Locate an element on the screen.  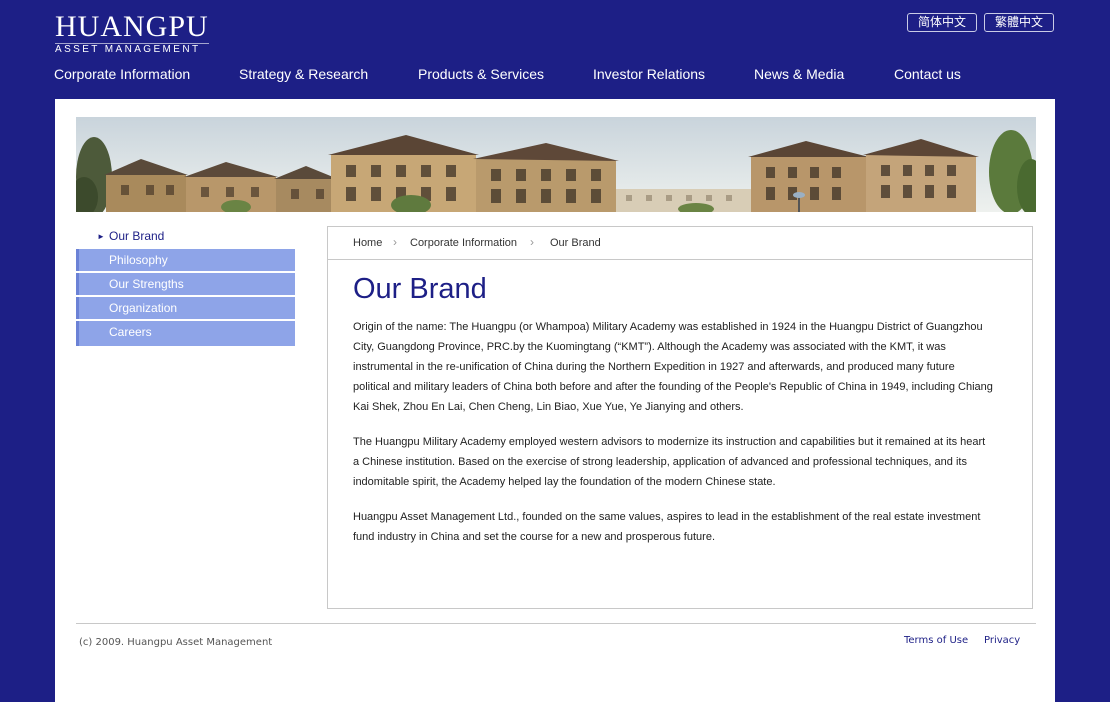
sidebar-item-our-strengths: Our Strengths is located at coordinates (185, 284).